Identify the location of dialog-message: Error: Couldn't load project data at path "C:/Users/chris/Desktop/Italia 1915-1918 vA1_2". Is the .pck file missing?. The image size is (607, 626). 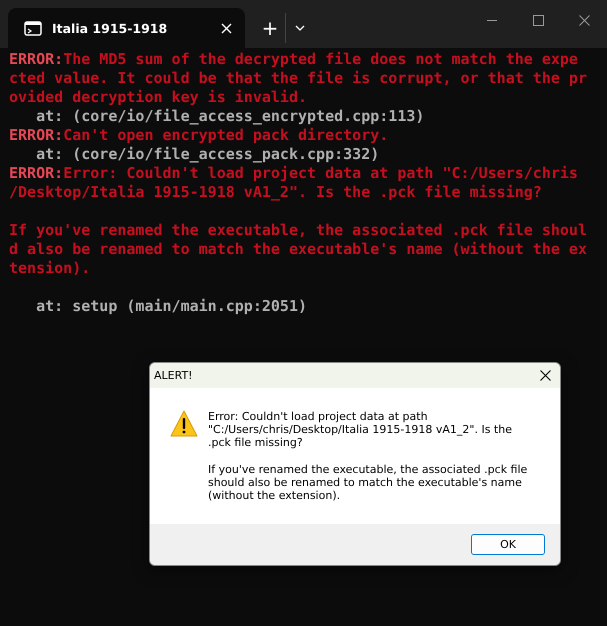
(360, 429).